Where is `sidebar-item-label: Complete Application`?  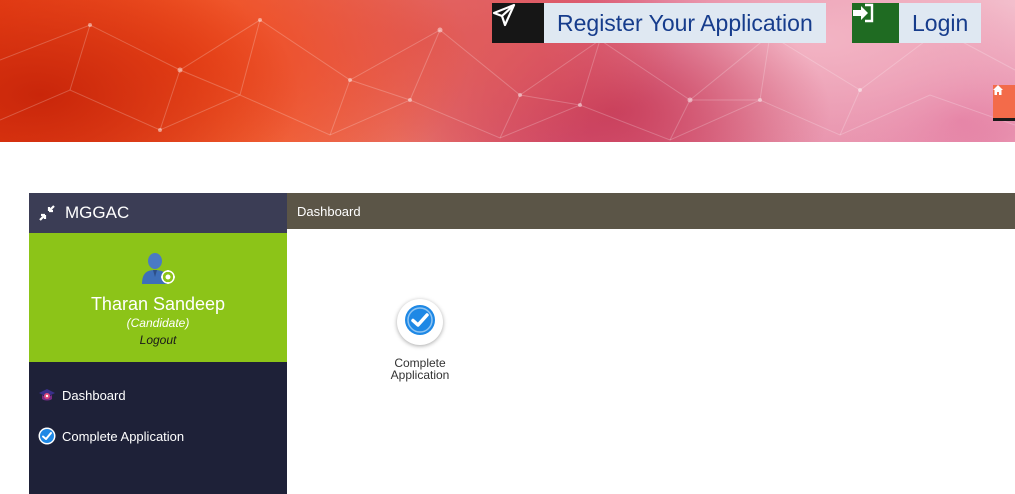
sidebar-item-label: Complete Application is located at coordinates (123, 436).